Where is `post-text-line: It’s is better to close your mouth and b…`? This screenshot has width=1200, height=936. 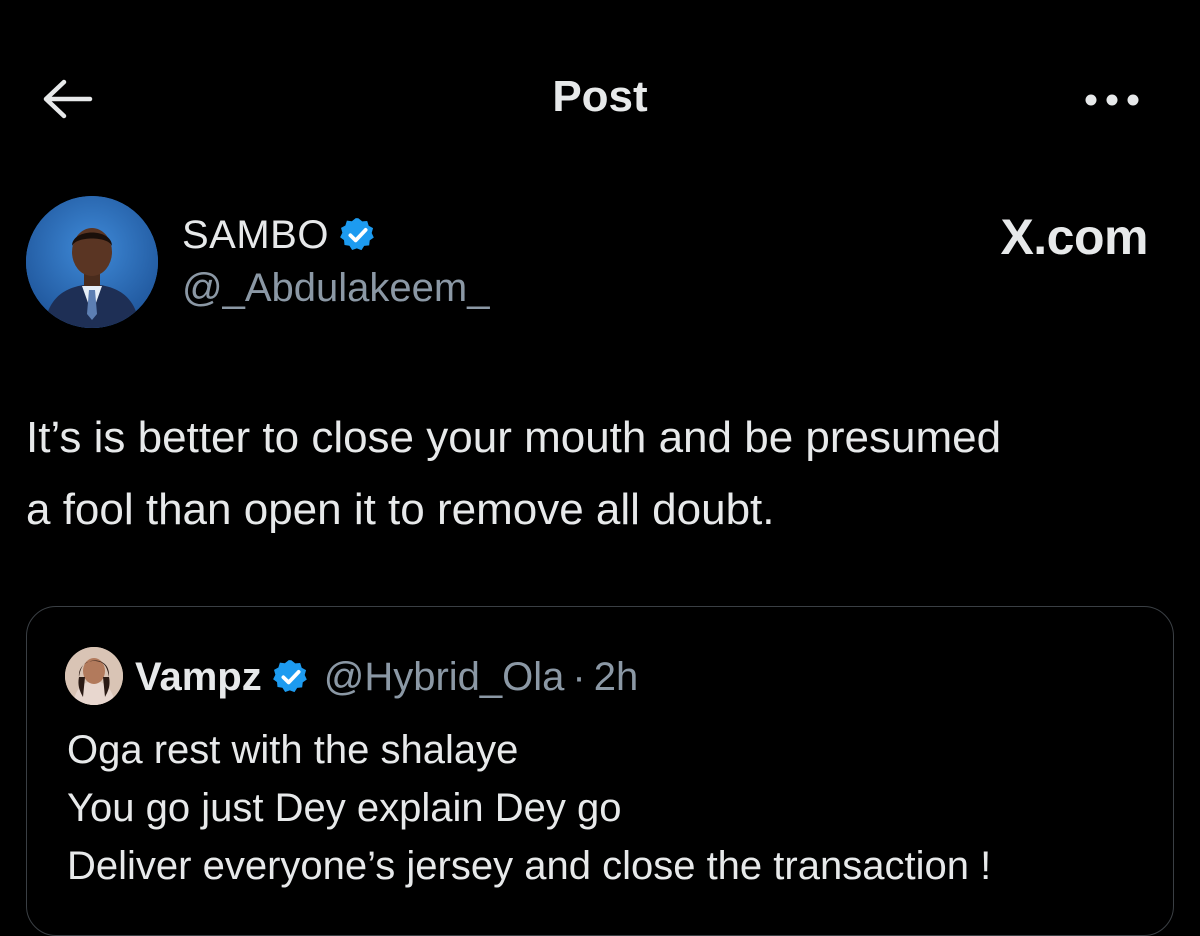
post-text-line: It’s is better to close your mouth and b… is located at coordinates (514, 437).